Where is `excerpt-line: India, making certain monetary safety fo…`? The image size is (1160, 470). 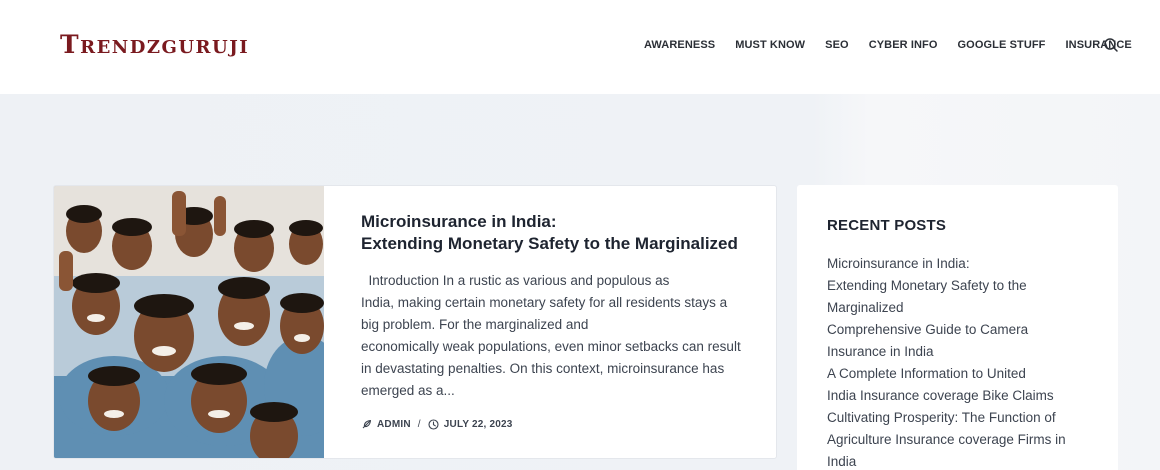 excerpt-line: India, making certain monetary safety fo… is located at coordinates (544, 302).